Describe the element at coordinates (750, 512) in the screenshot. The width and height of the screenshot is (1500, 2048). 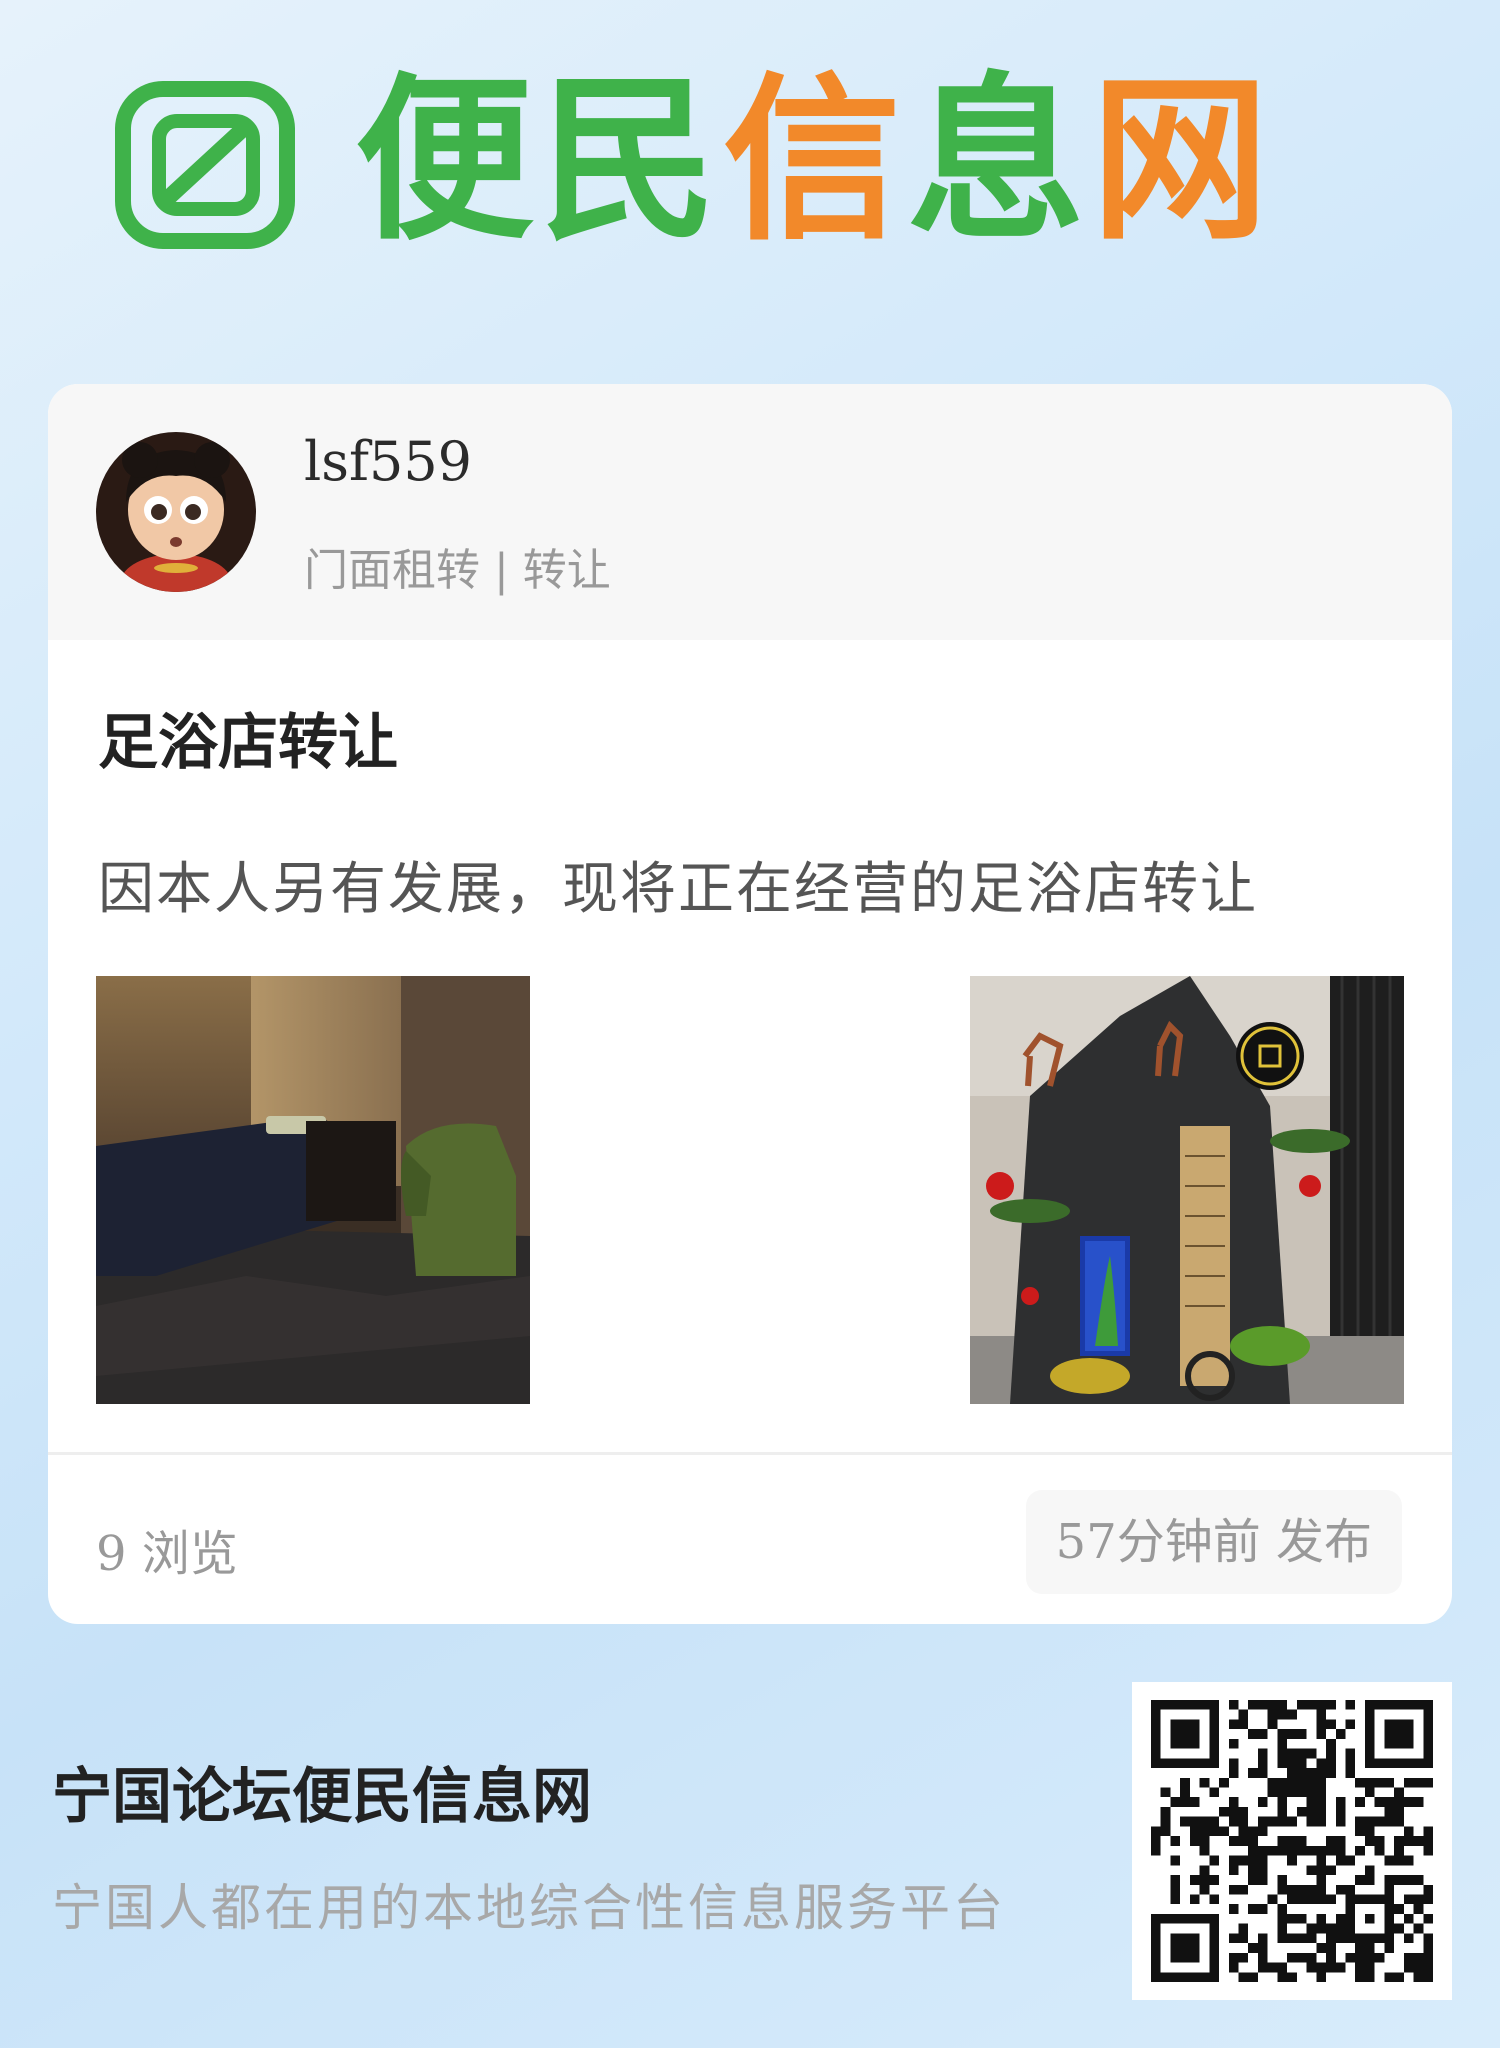
I see `post-header: lsf559 门面租转 | 转让` at that location.